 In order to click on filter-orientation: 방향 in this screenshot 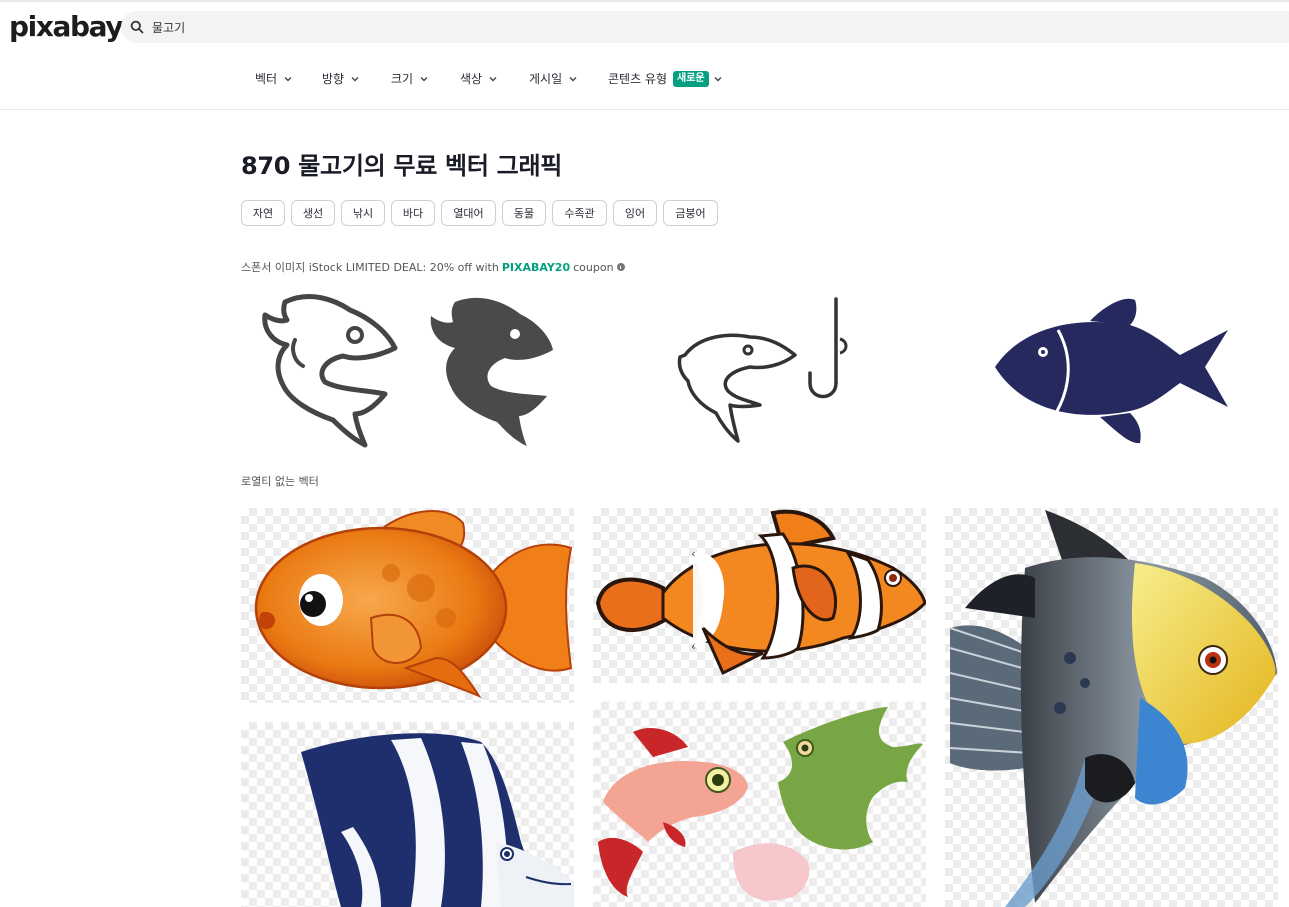, I will do `click(341, 78)`.